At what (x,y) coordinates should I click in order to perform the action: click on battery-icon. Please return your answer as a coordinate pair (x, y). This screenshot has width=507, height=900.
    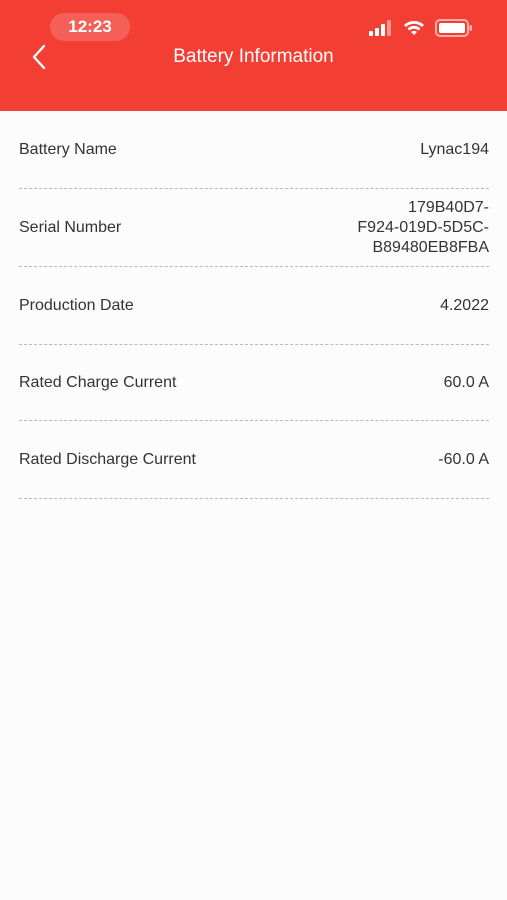
    Looking at the image, I should click on (453, 28).